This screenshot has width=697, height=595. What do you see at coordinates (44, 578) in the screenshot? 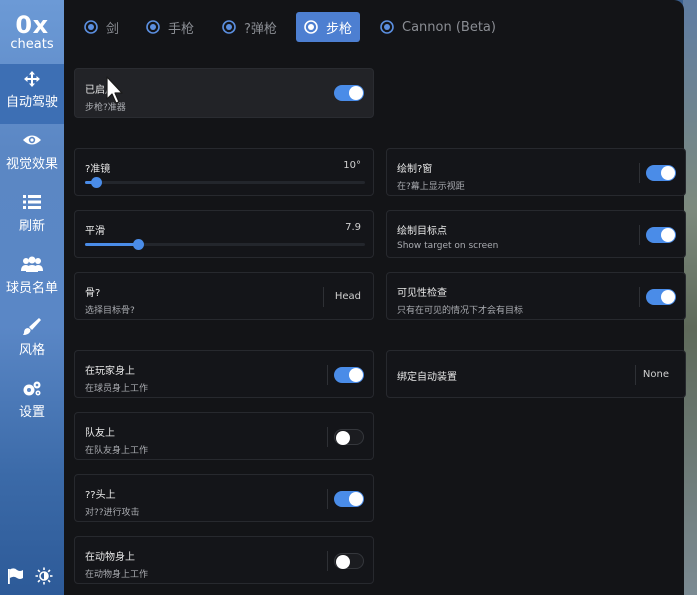
I see `brightness-icon` at bounding box center [44, 578].